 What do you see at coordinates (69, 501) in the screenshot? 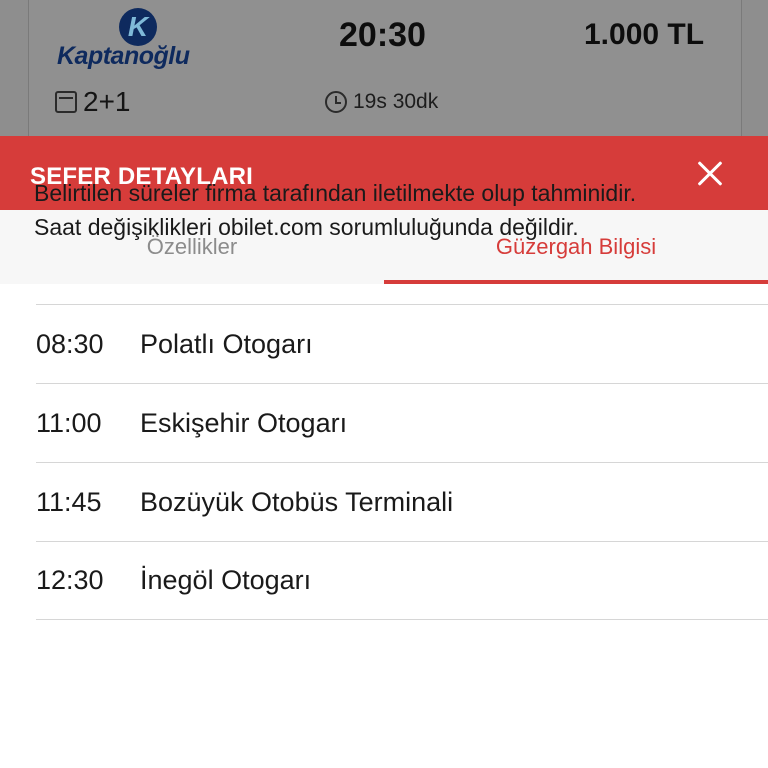
I see `stop-time: 11:45` at bounding box center [69, 501].